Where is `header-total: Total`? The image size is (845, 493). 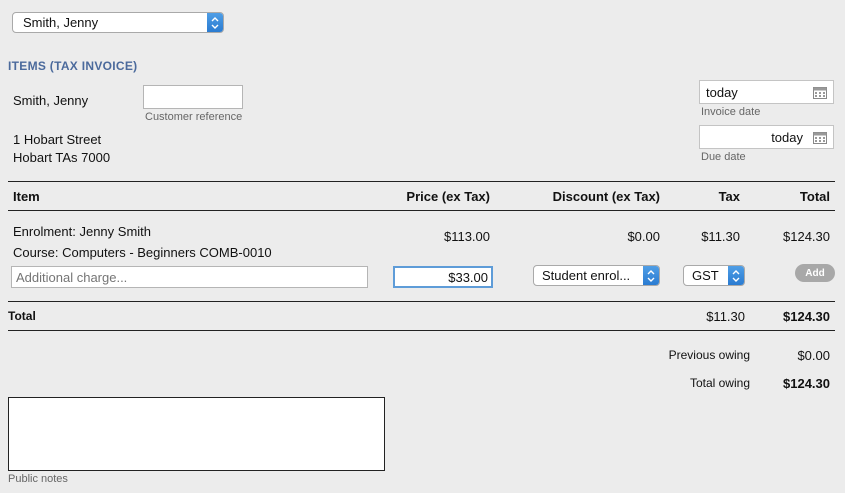 header-total: Total is located at coordinates (814, 196).